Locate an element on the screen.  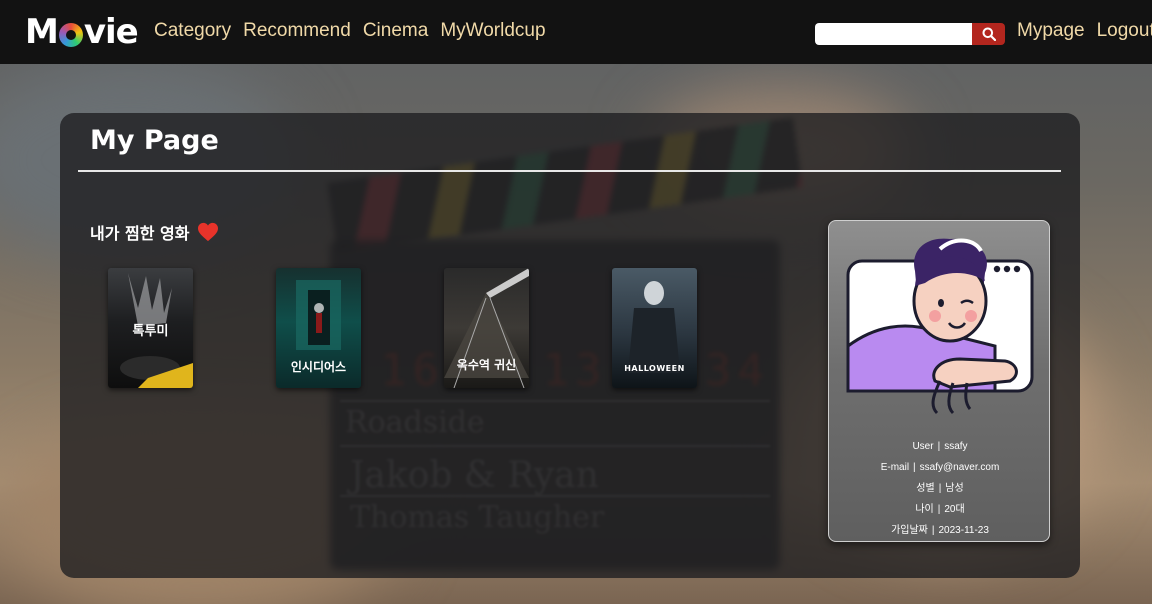
search-button is located at coordinates (988, 34).